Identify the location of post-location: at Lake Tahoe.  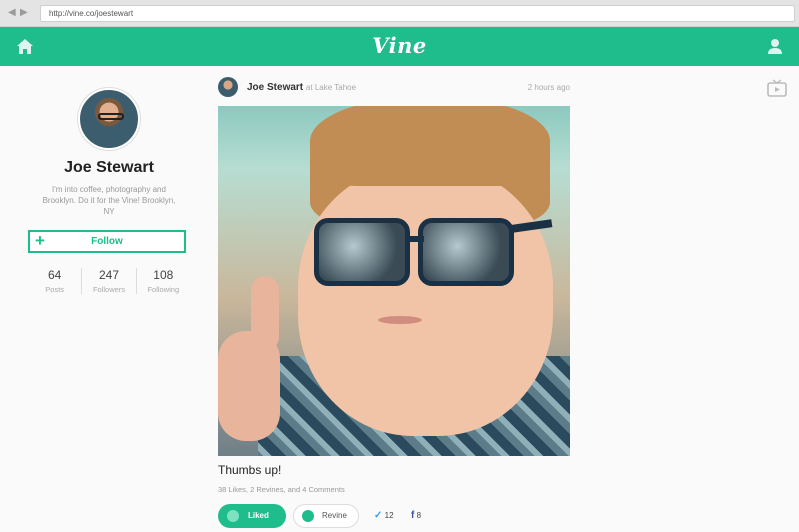
(331, 87).